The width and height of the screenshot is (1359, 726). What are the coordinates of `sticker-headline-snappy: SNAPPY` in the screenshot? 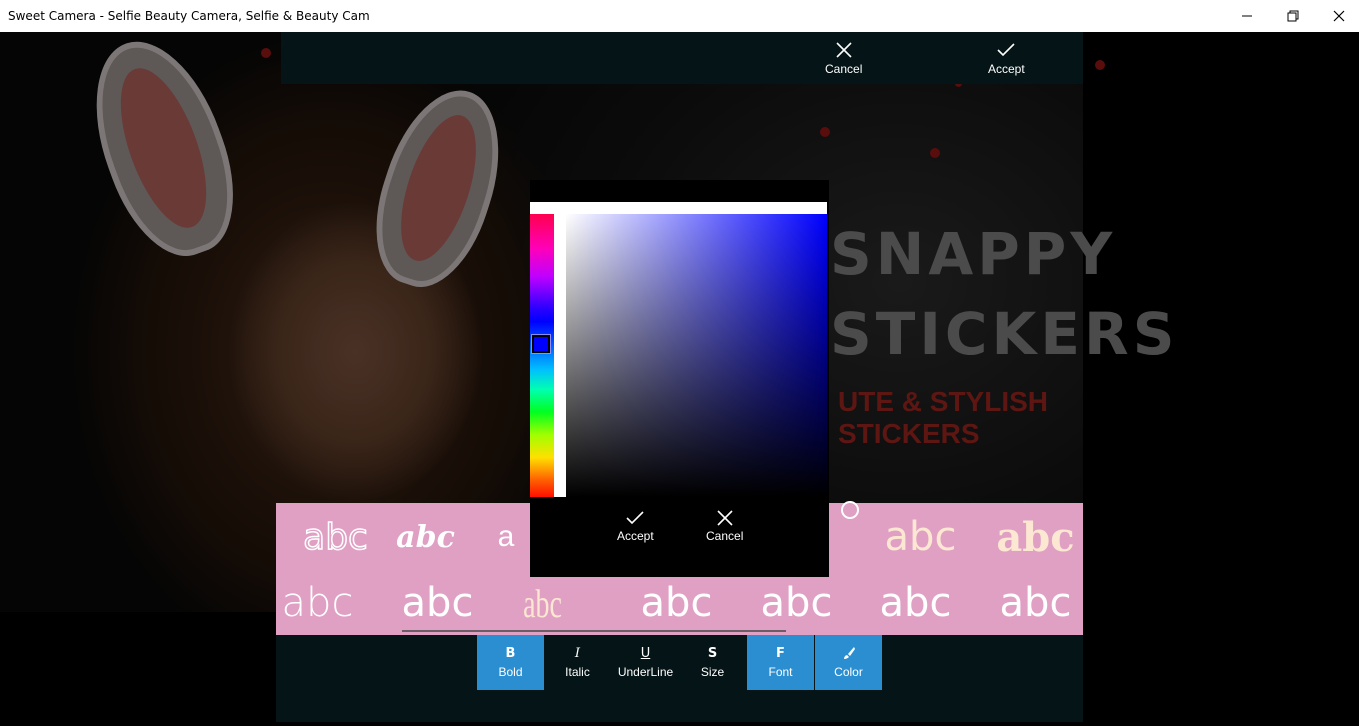 It's located at (973, 254).